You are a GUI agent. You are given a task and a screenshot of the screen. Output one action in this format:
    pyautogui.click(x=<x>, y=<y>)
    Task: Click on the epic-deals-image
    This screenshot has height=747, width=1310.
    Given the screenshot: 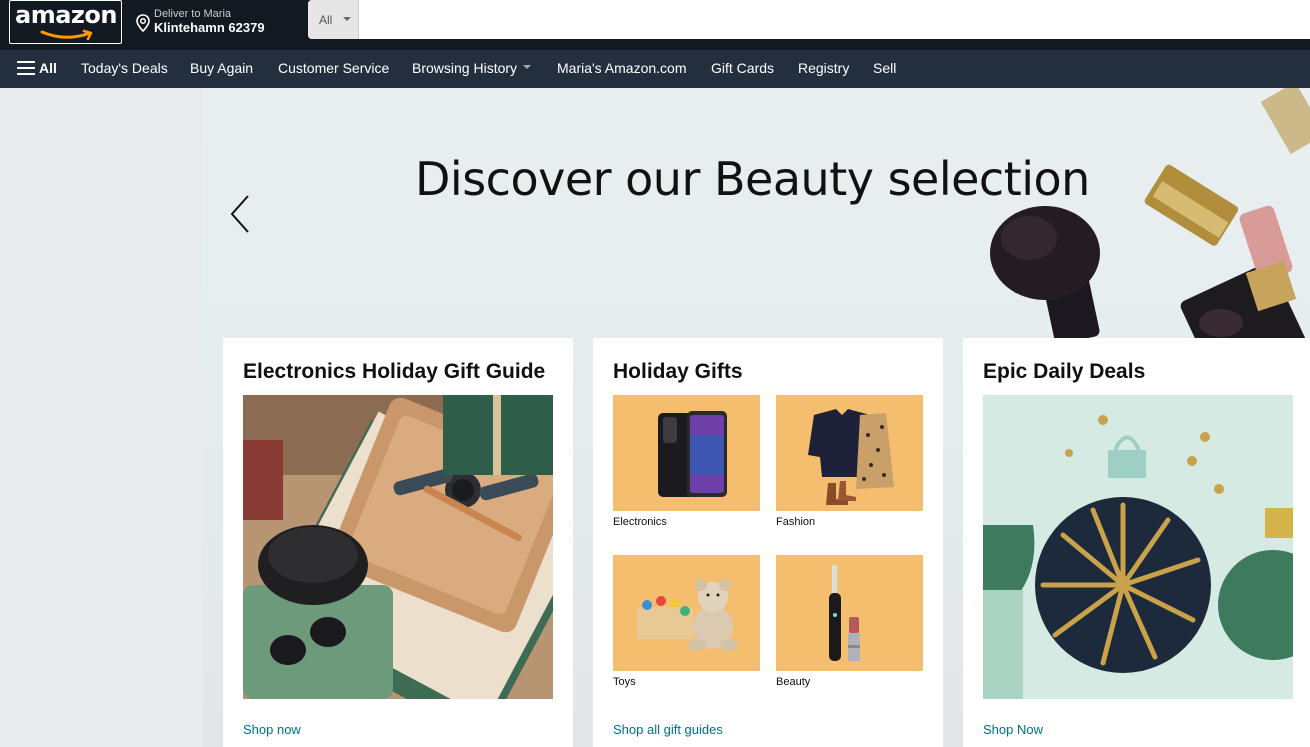 What is the action you would take?
    pyautogui.click(x=1138, y=547)
    